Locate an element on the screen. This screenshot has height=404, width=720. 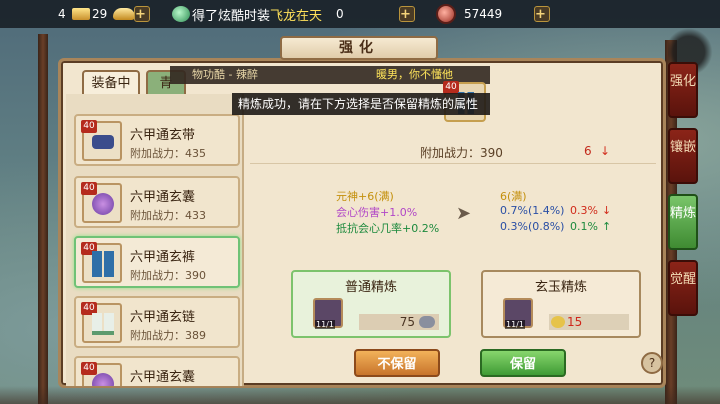
keep-button: 保留 is located at coordinates (523, 363).